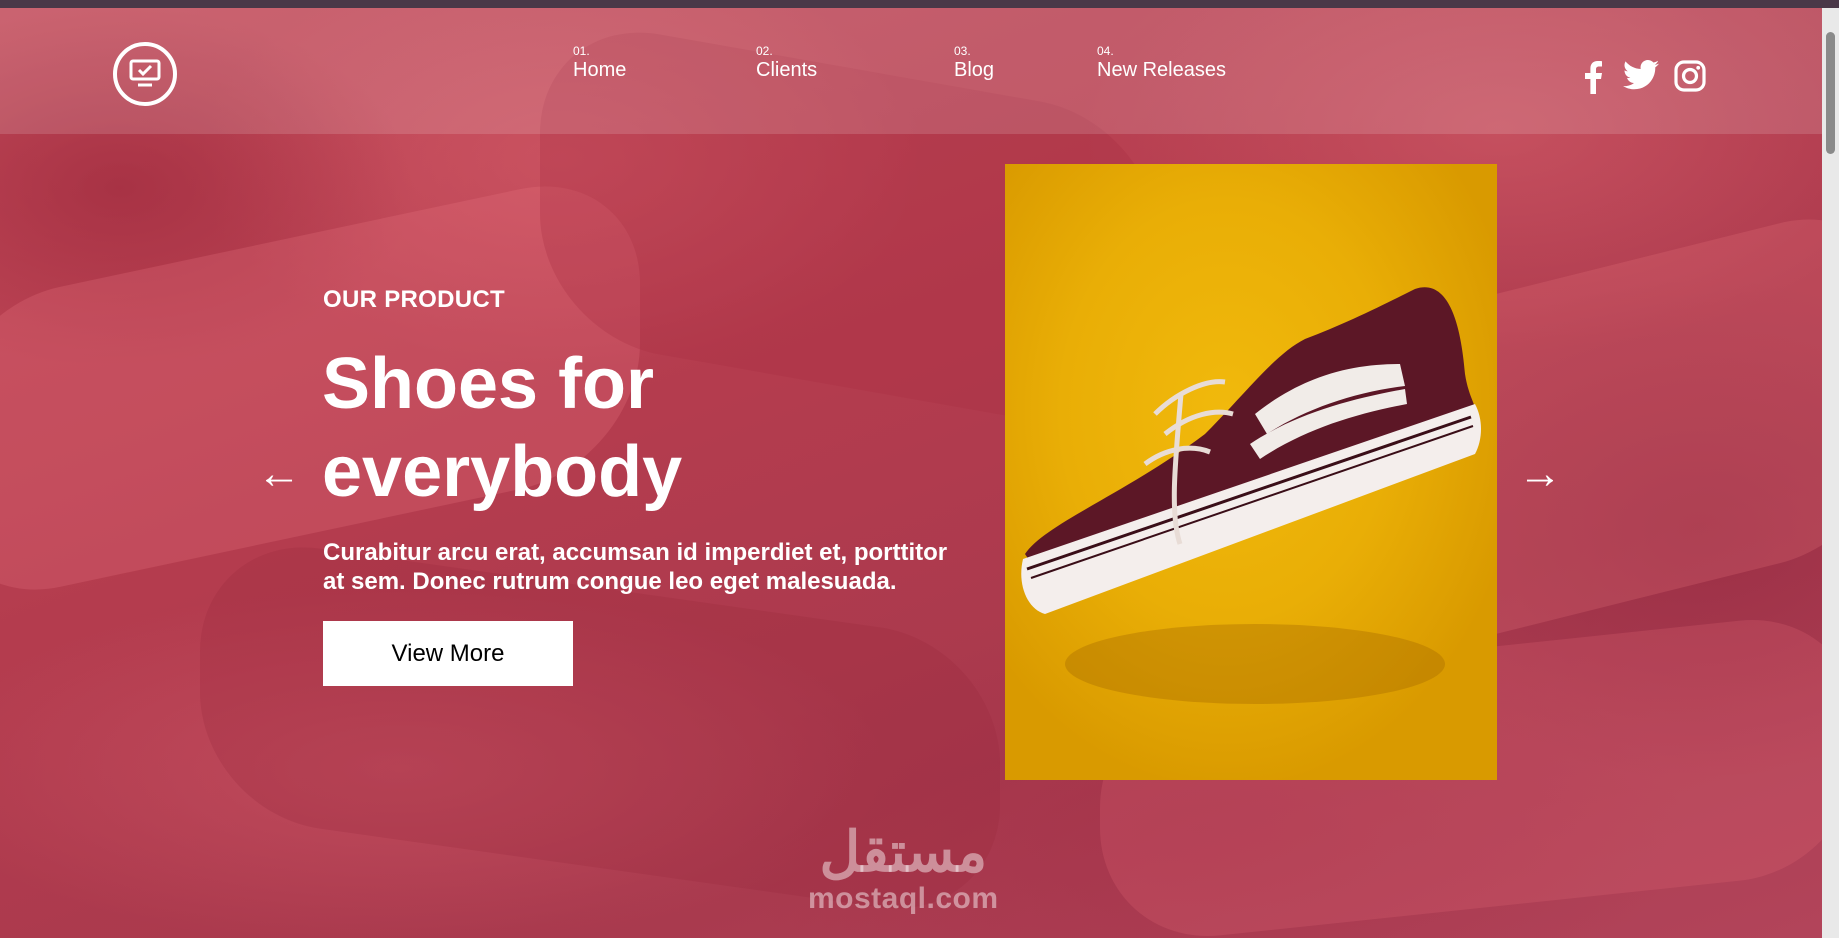 The image size is (1839, 938). I want to click on watermark-arabic: مستقل, so click(903, 851).